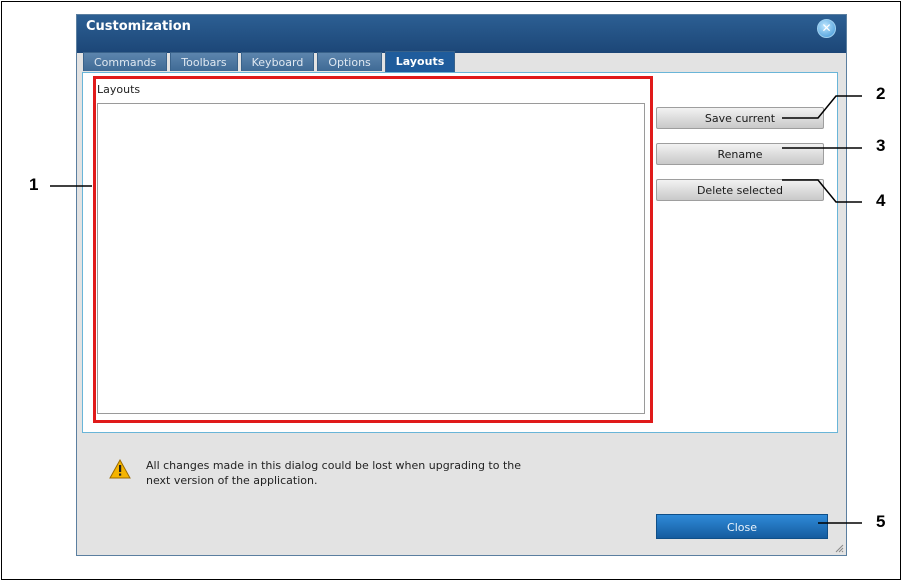 The image size is (904, 583). Describe the element at coordinates (881, 93) in the screenshot. I see `callout-2: 2` at that location.